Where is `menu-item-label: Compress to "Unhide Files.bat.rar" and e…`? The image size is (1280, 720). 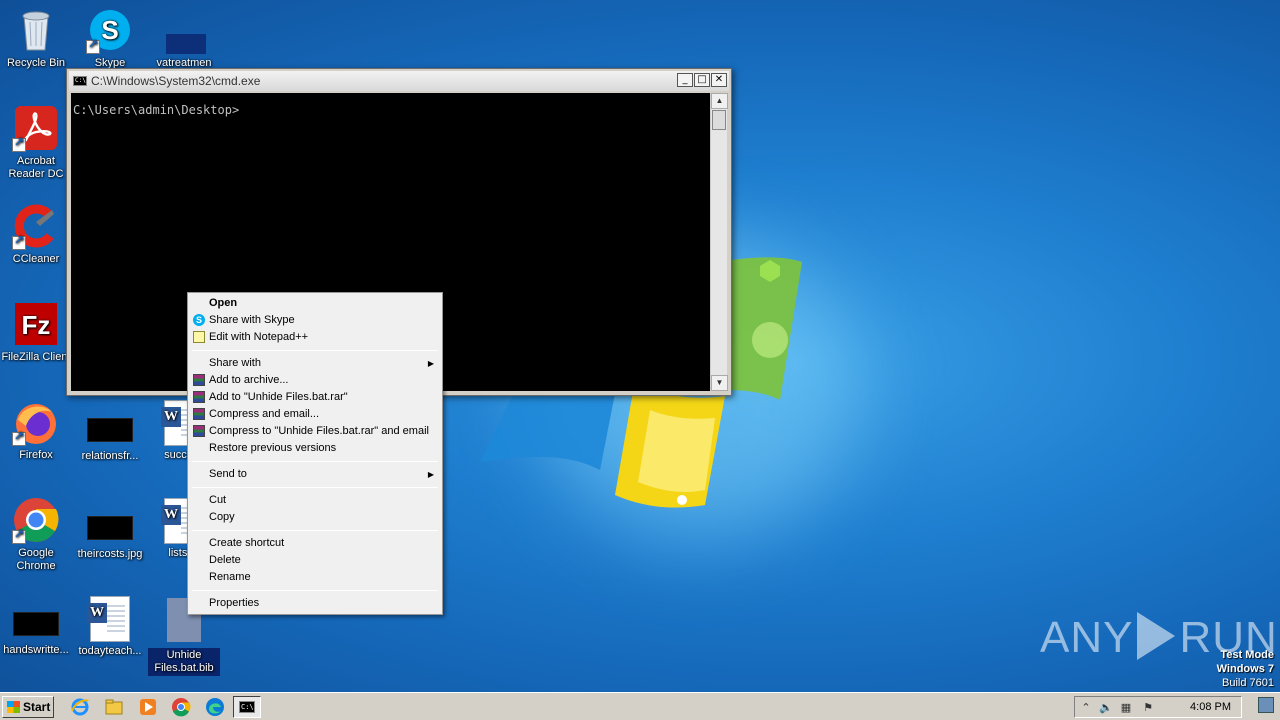 menu-item-label: Compress to "Unhide Files.bat.rar" and e… is located at coordinates (319, 431).